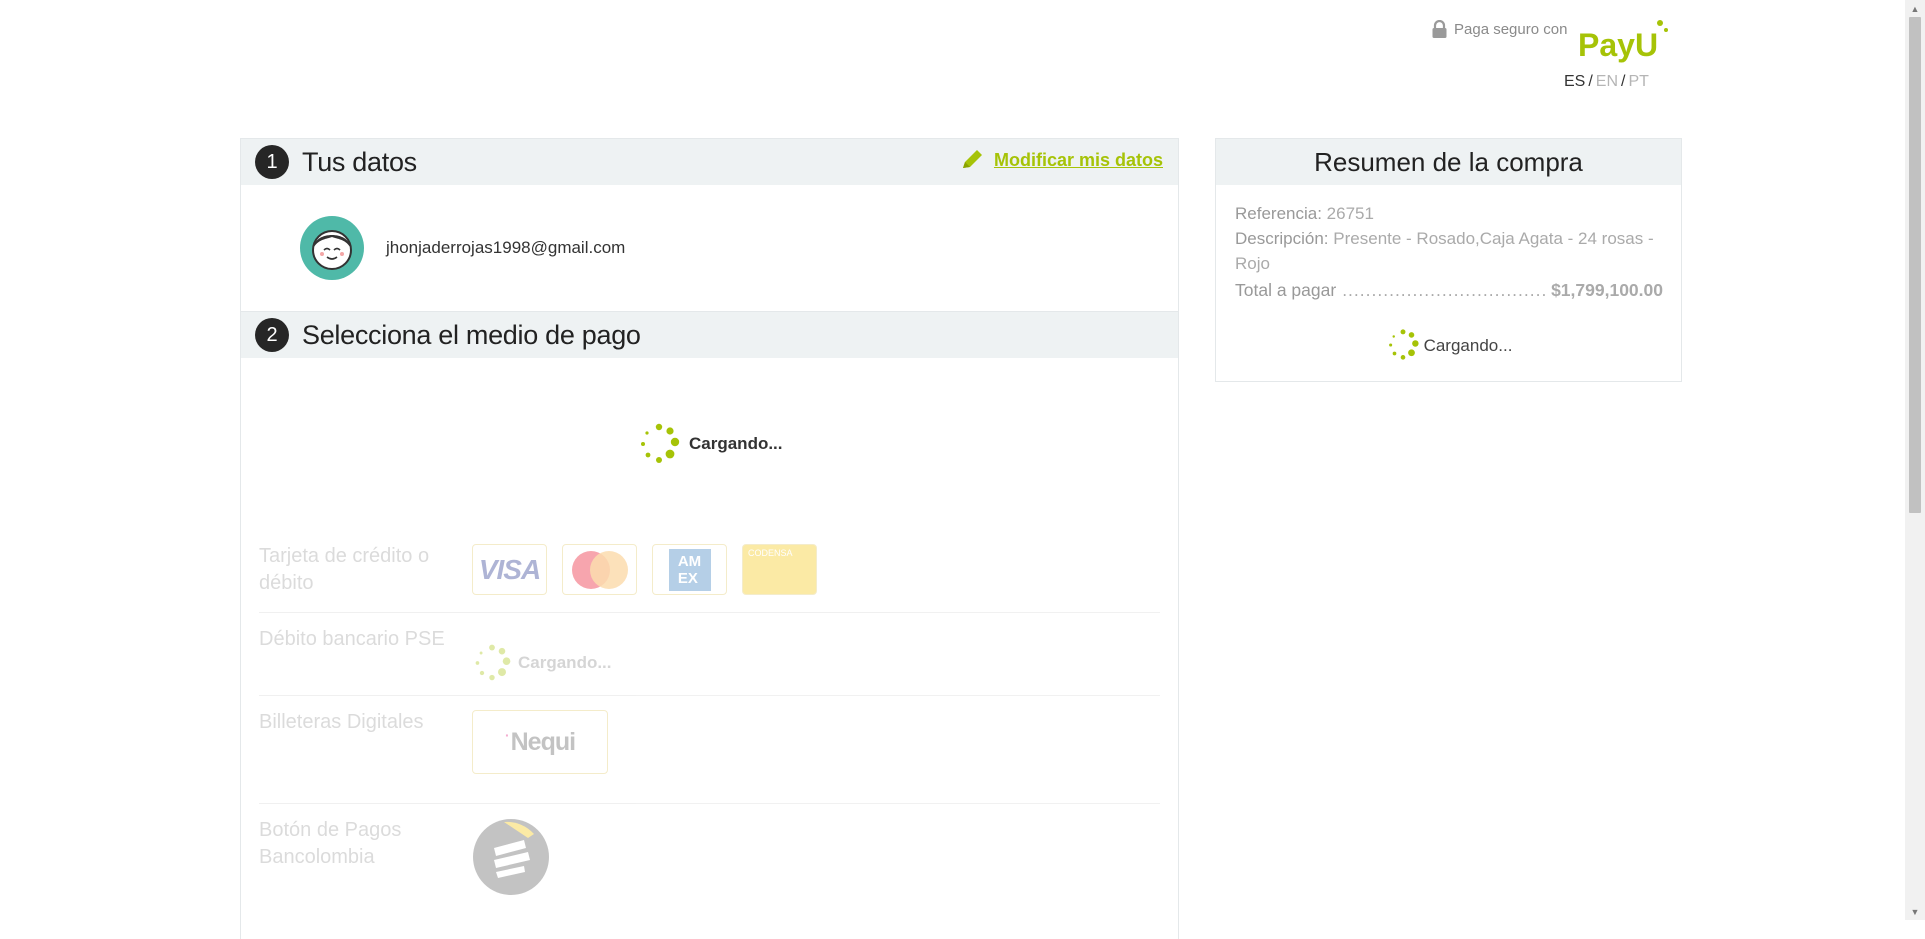 The image size is (1925, 939). Describe the element at coordinates (709, 859) in the screenshot. I see `method-bancolombia: Botón de Pagos Bancolombia` at that location.